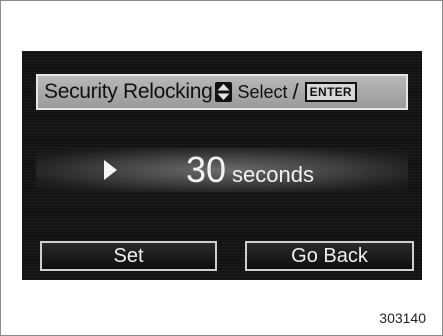  Describe the element at coordinates (110, 170) in the screenshot. I see `play-arrow-icon` at that location.